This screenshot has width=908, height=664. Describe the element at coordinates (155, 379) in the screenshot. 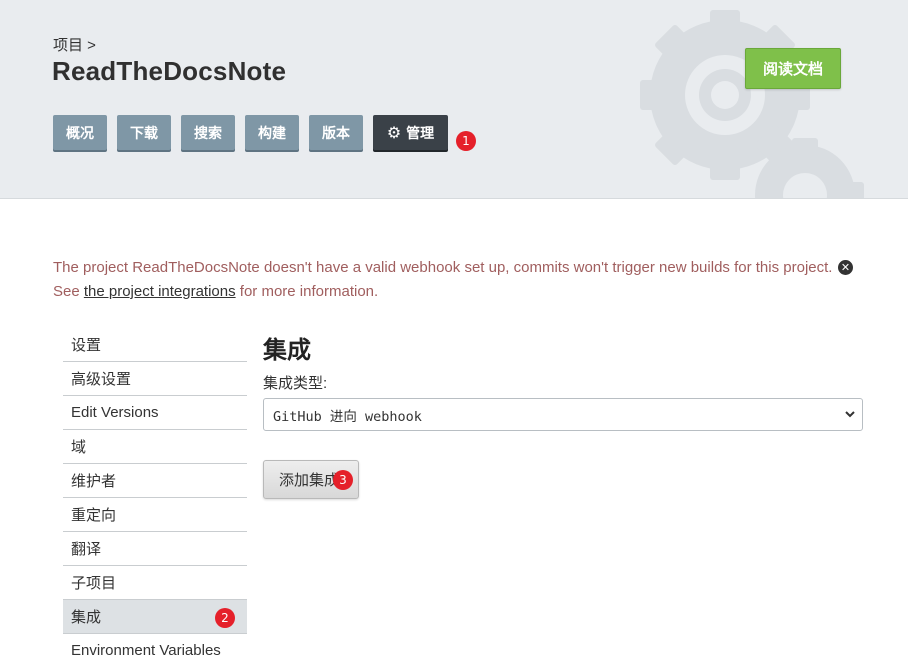

I see `sidebar-item-advanced-settings: 高级设置` at that location.